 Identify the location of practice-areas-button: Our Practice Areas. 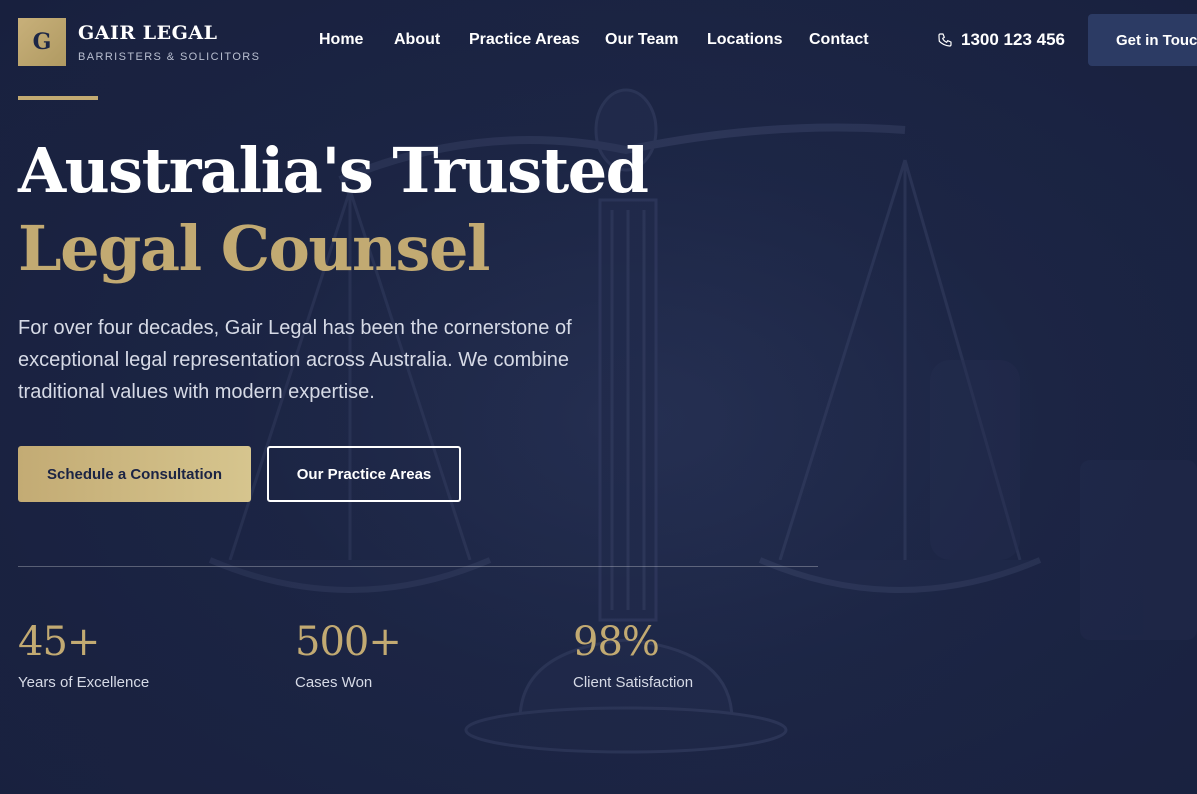
(364, 474).